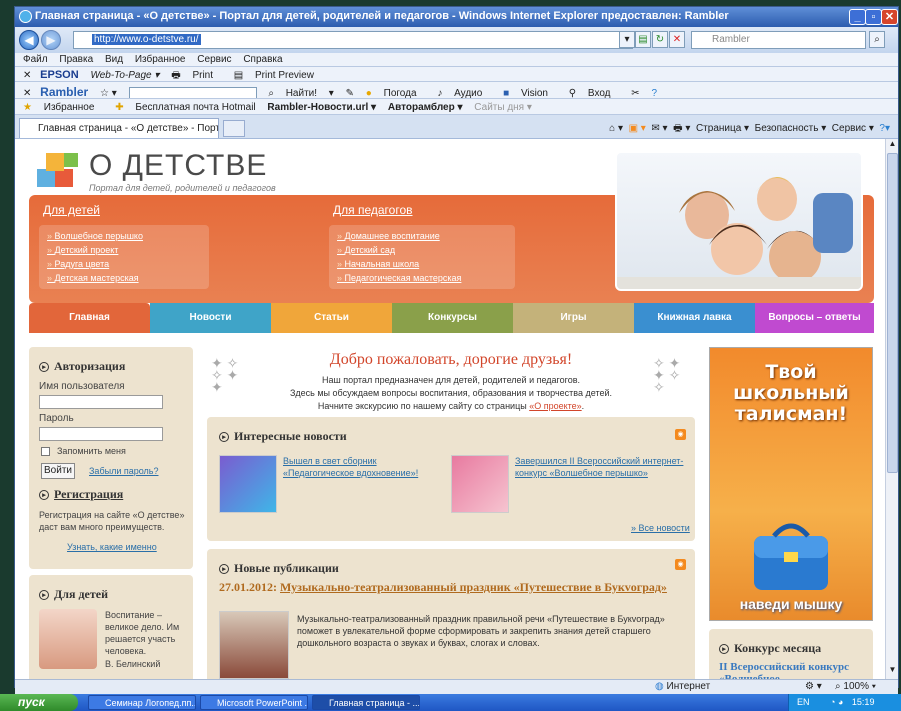 This screenshot has width=901, height=711. What do you see at coordinates (192, 92) in the screenshot?
I see `rambler-search-input` at bounding box center [192, 92].